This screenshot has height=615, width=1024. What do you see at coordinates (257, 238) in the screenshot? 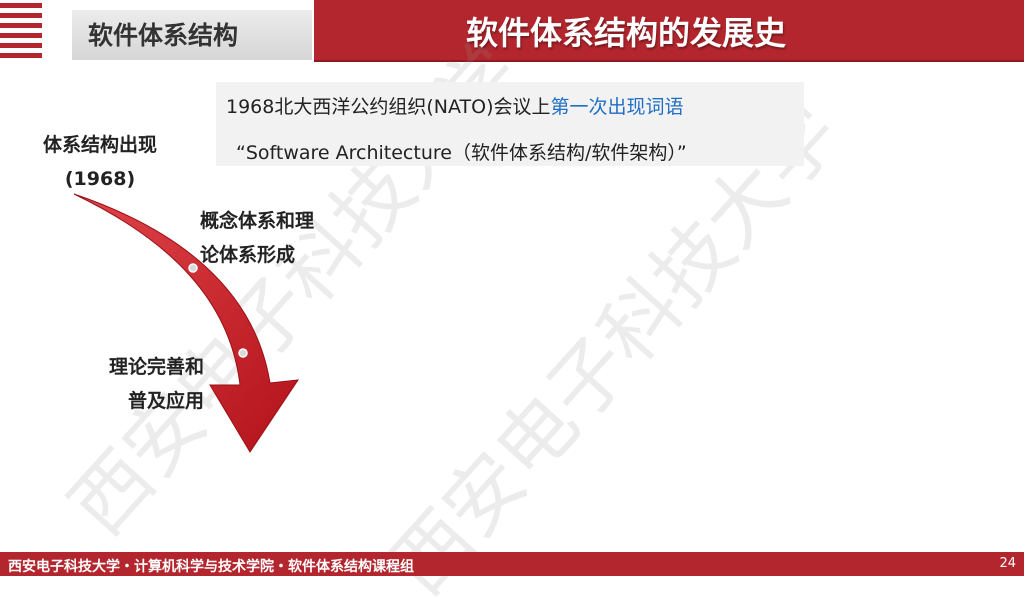
I see `stage-2-label: 概念体系和理 论体系形成` at bounding box center [257, 238].